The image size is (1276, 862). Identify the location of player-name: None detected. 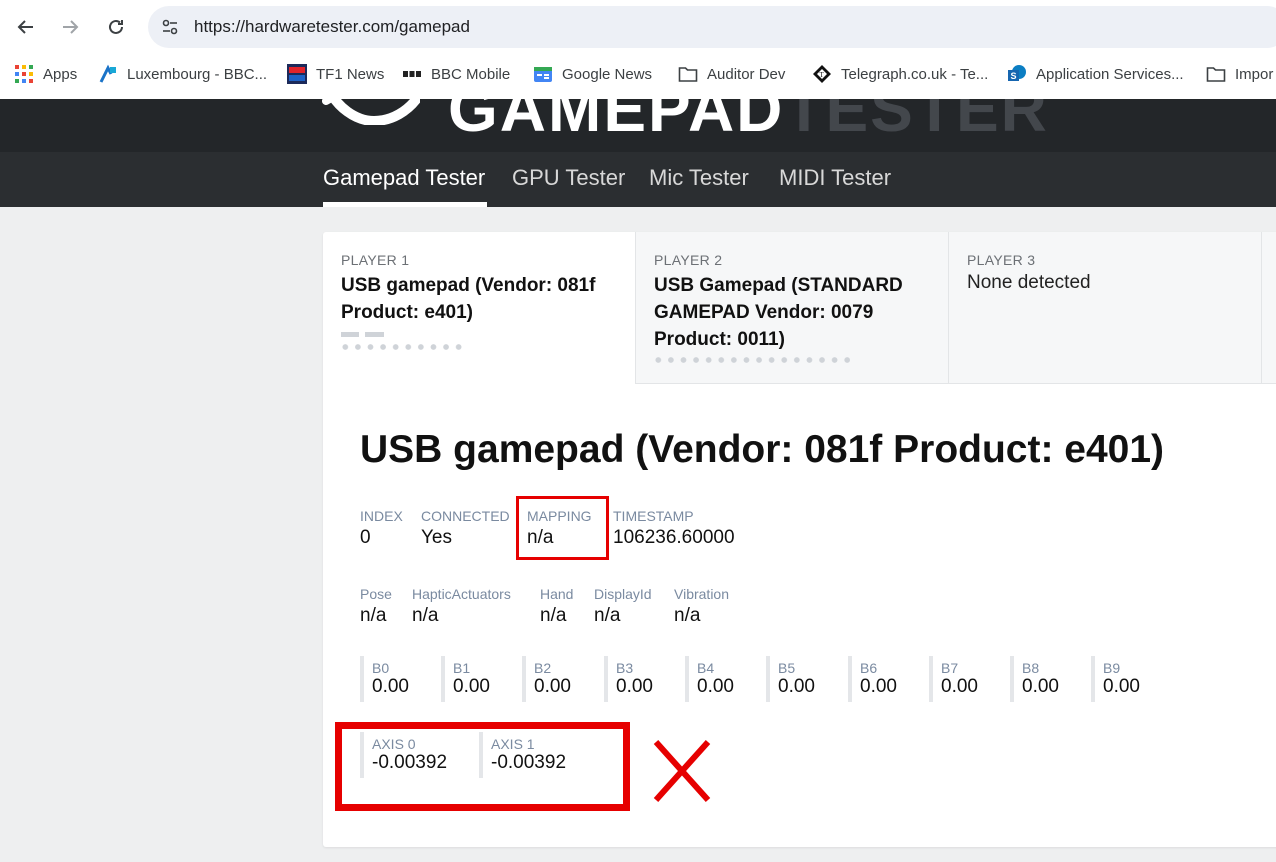
(1029, 282).